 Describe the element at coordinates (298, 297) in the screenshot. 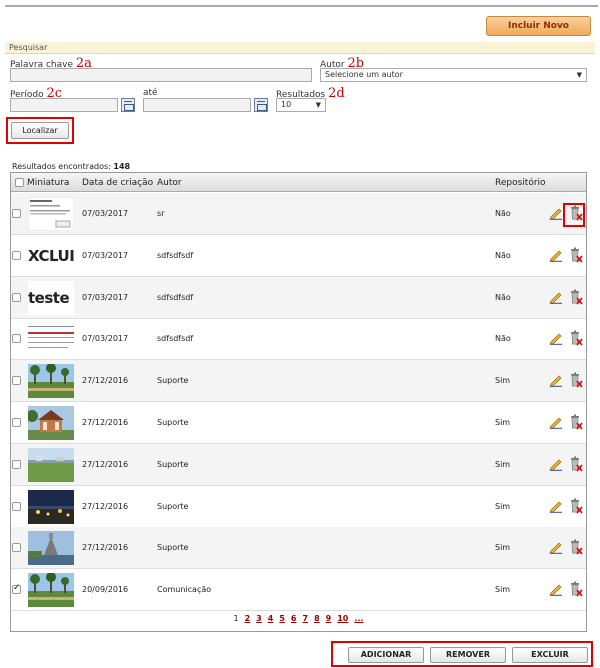

I see `table-row: teste 07/03/2017 sdfsdfsdf Não` at that location.